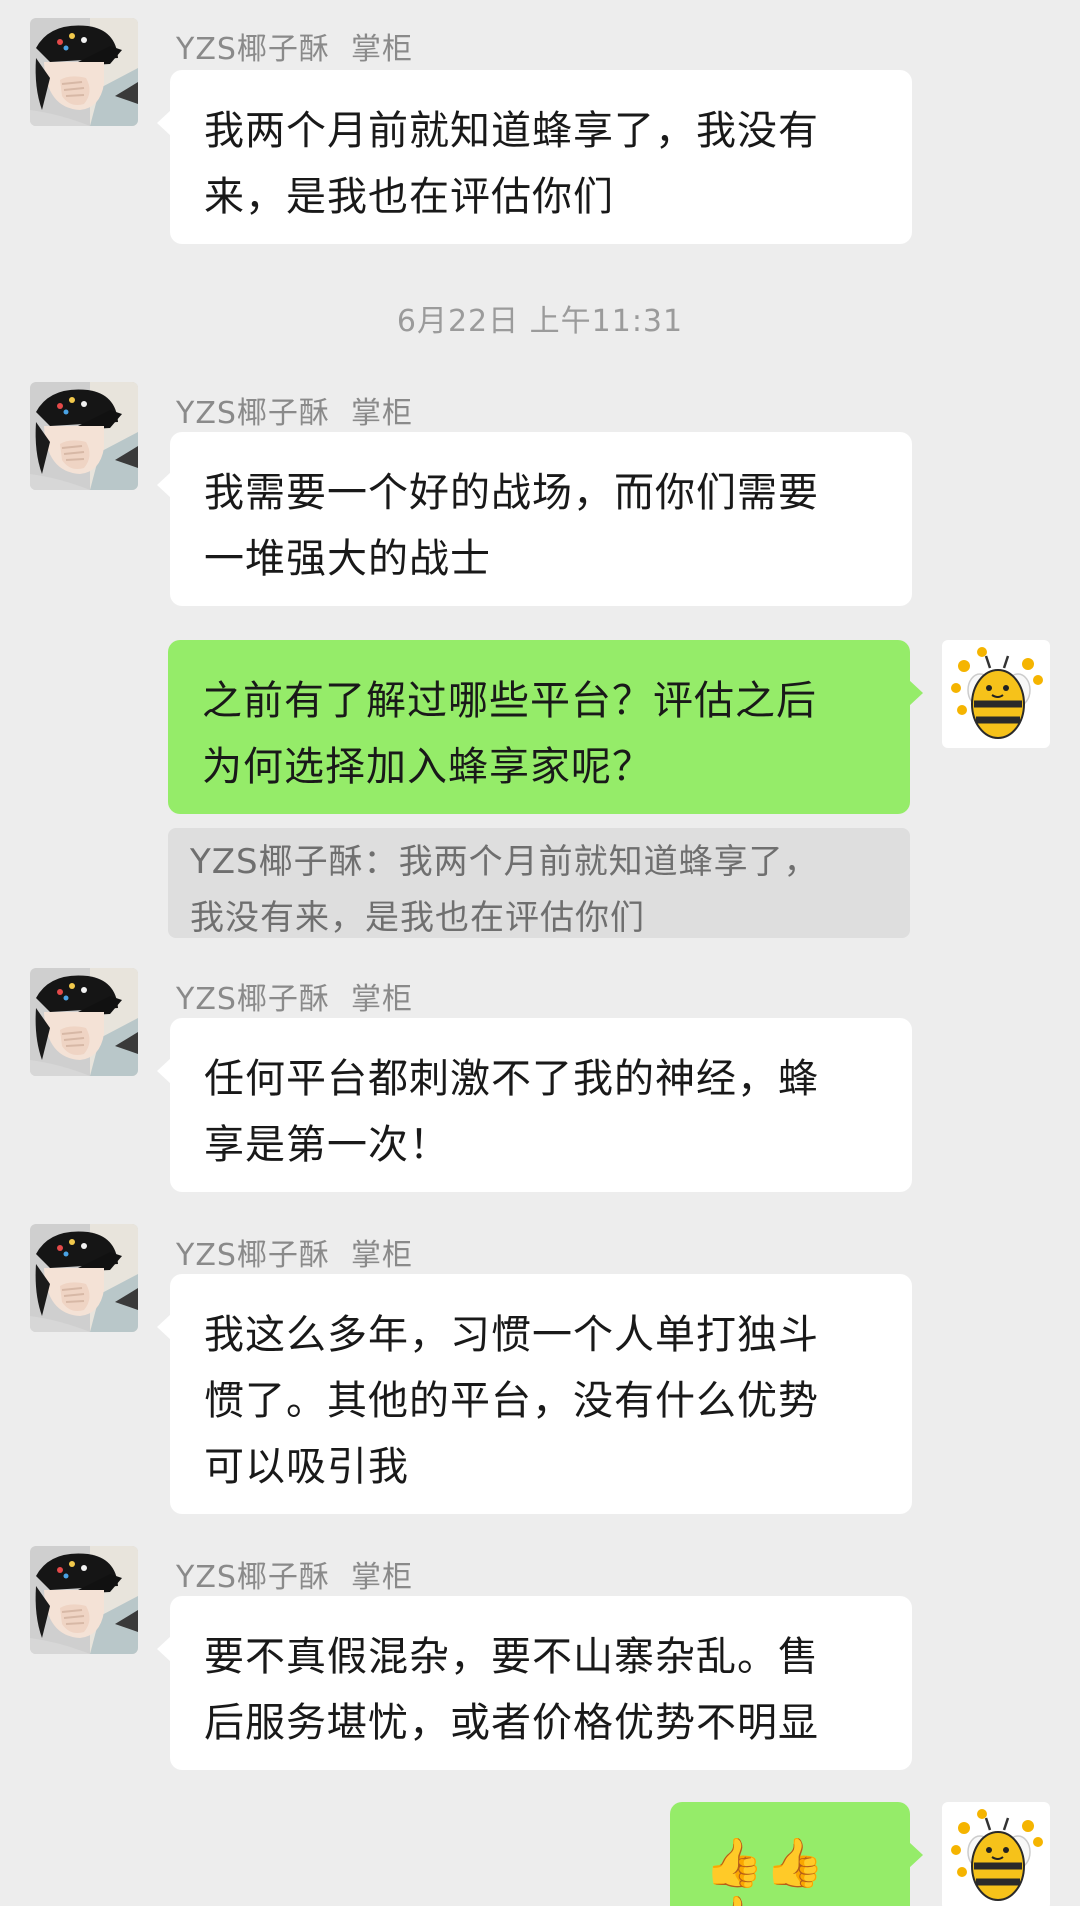  I want to click on thumbs-up-icon: 👍👍👍, so click(795, 1868).